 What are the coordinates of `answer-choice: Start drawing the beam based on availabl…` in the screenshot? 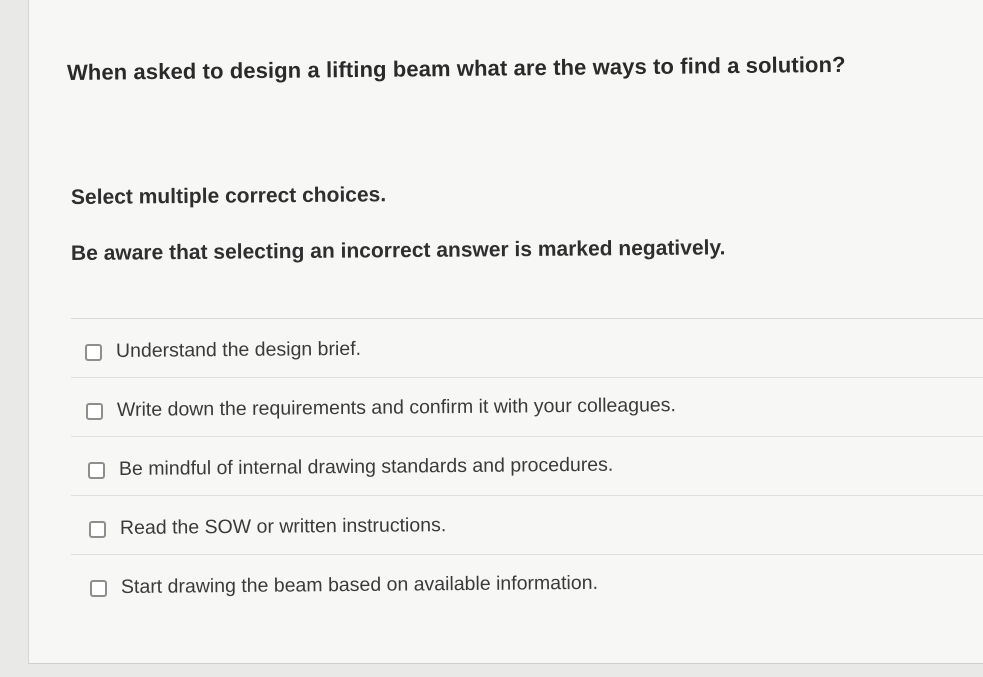 It's located at (527, 584).